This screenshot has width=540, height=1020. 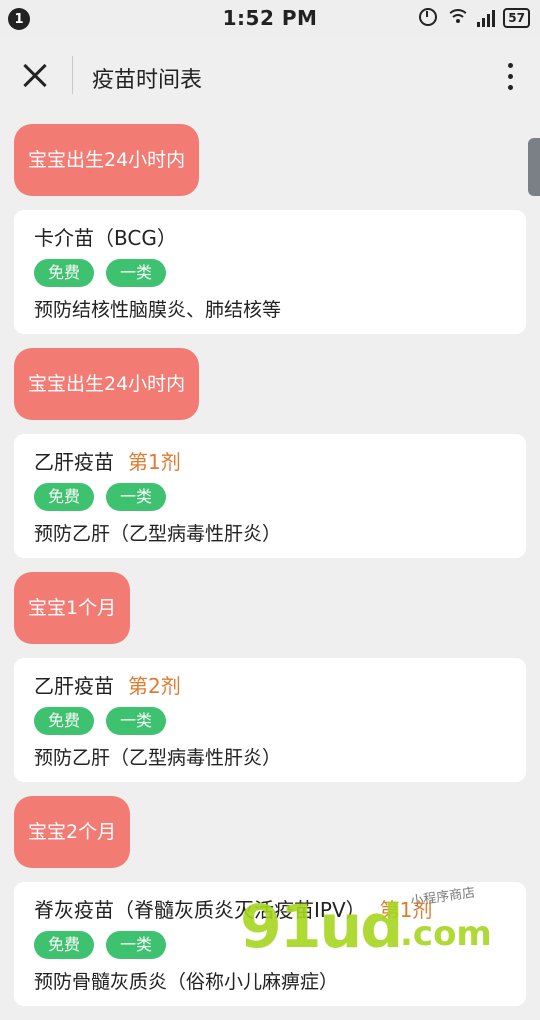 I want to click on header-divider, so click(x=72, y=75).